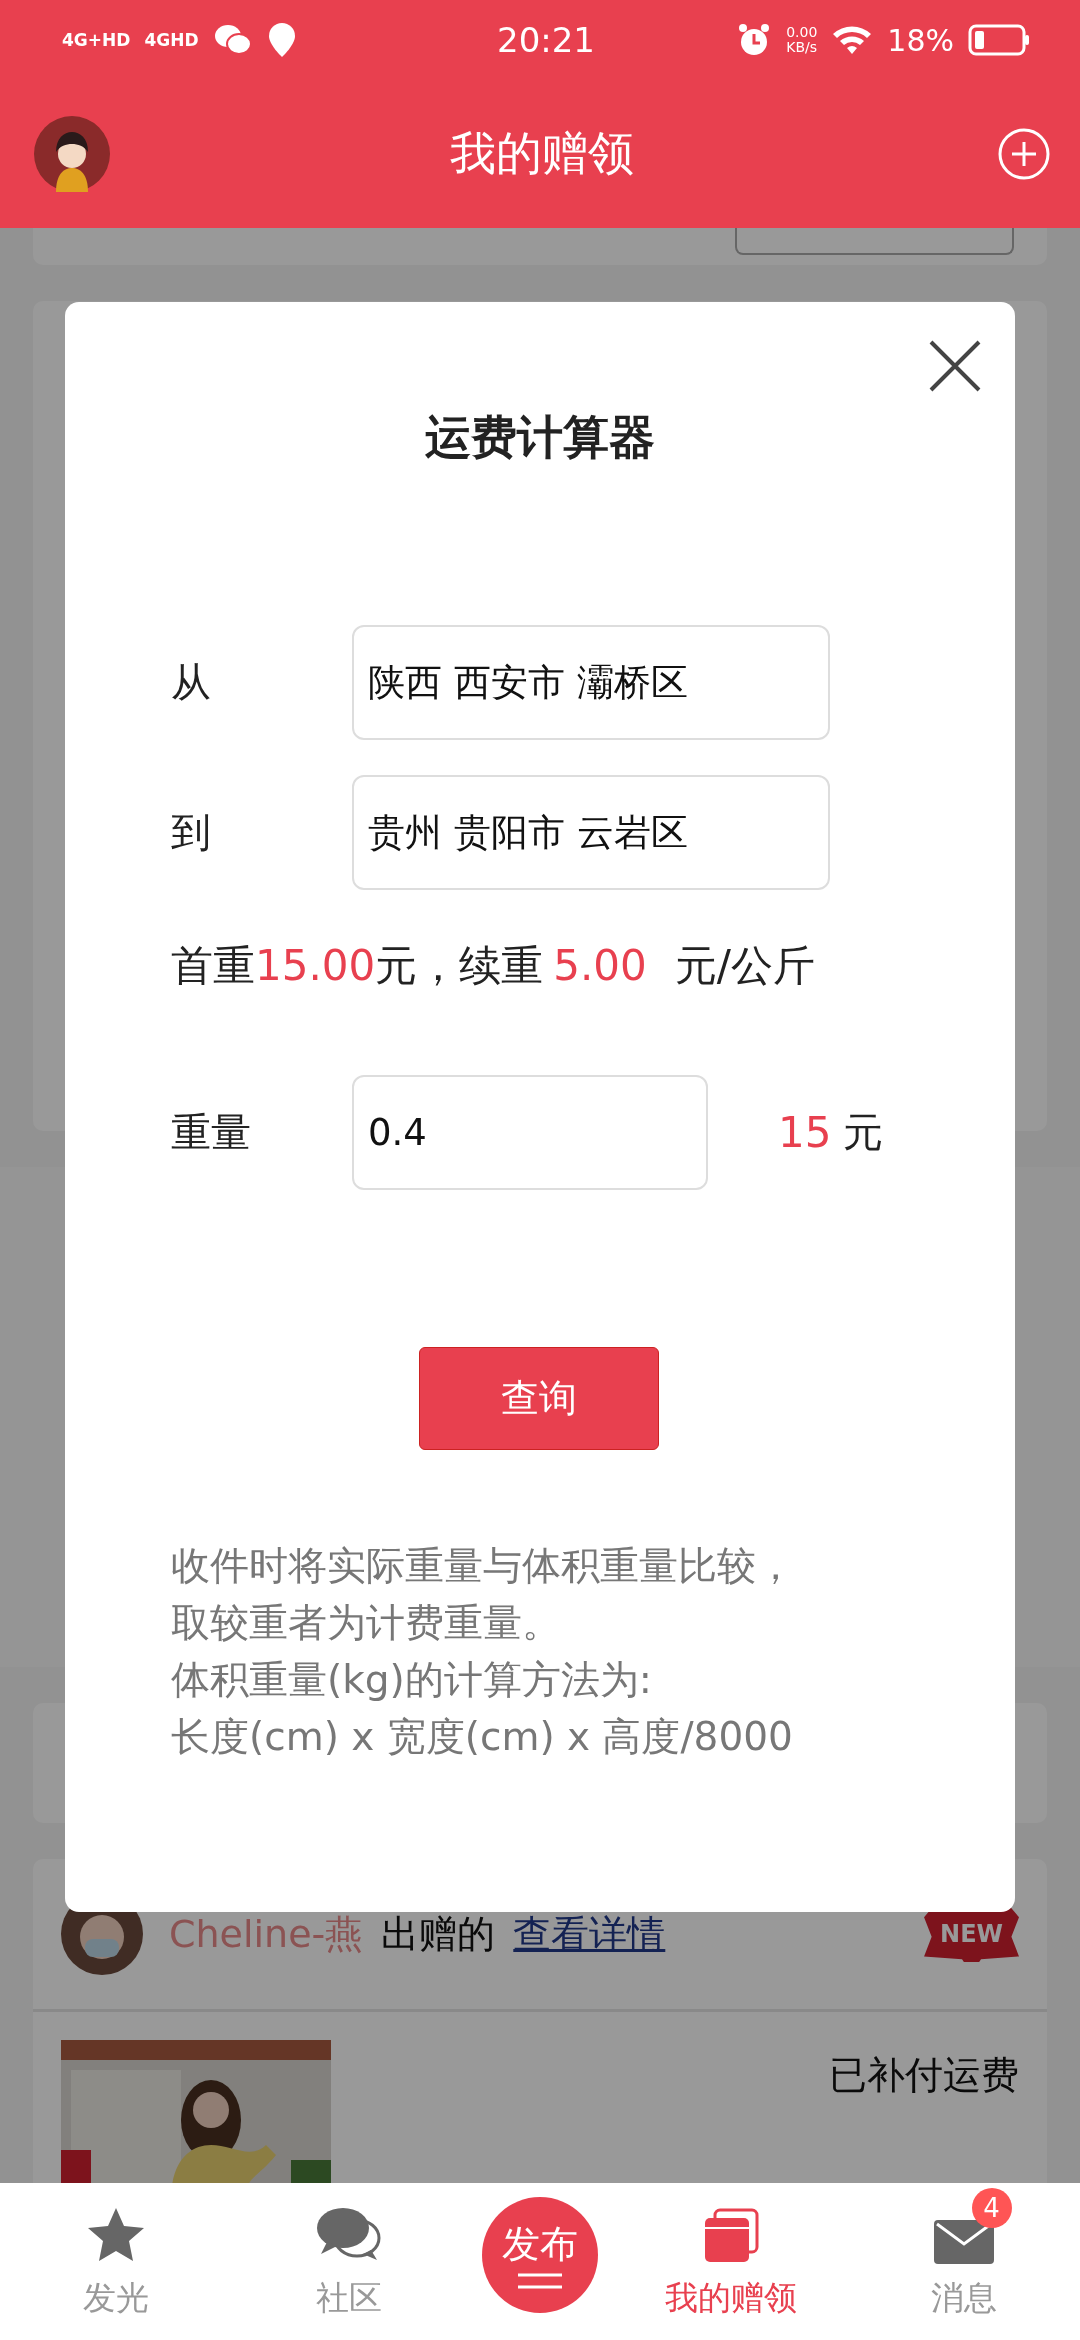 The width and height of the screenshot is (1080, 2340). What do you see at coordinates (852, 40) in the screenshot?
I see `wifi-icon` at bounding box center [852, 40].